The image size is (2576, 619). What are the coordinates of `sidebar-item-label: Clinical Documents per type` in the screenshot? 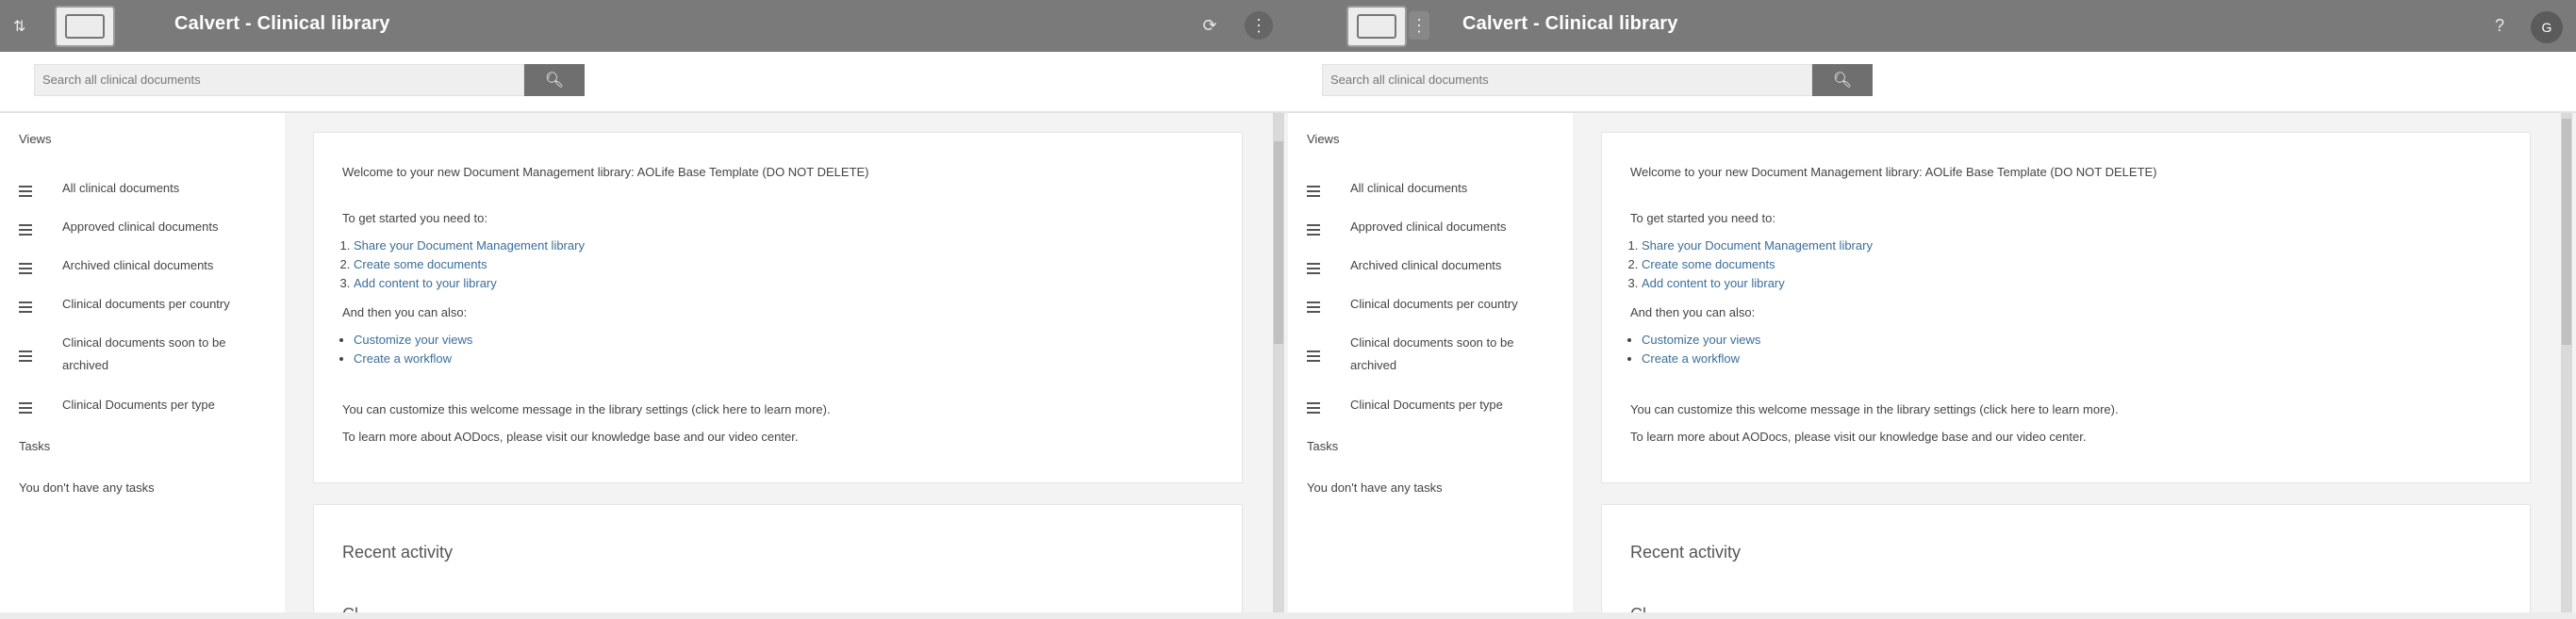 It's located at (1426, 405).